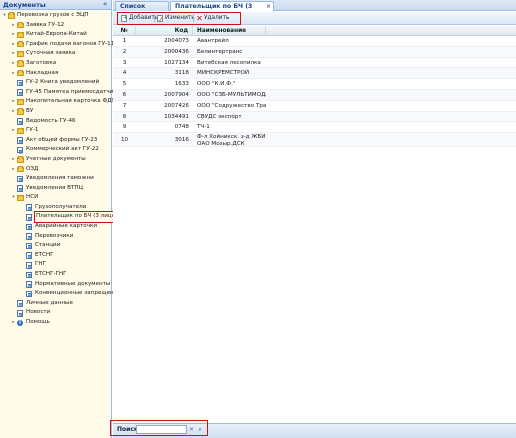  I want to click on tree-item: Перевозчики, so click(55, 237).